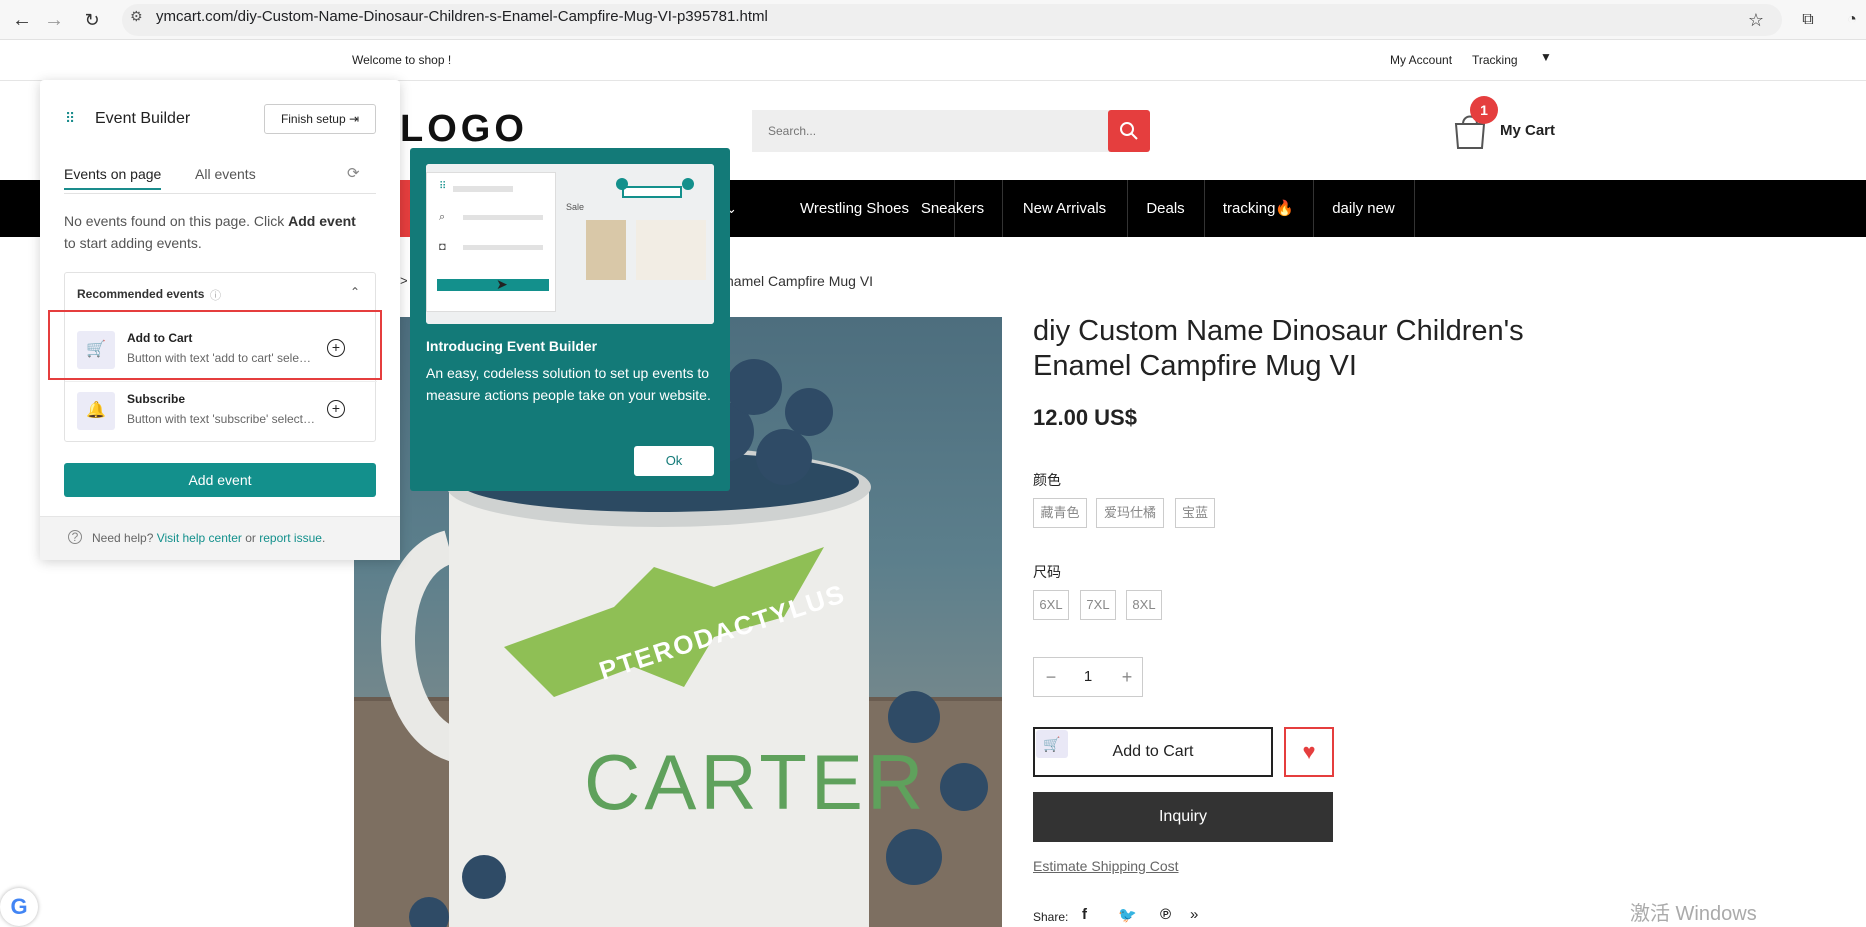 The height and width of the screenshot is (927, 1866). I want to click on finish-setup-button: Finish setup ⇥, so click(320, 119).